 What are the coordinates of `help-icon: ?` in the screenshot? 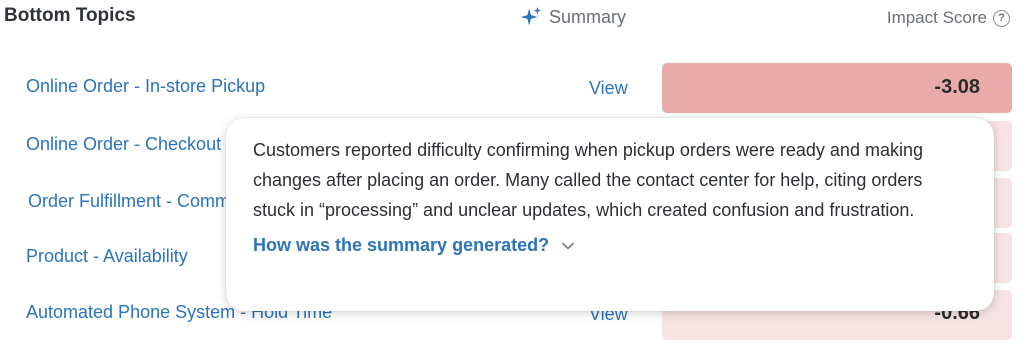 It's located at (1001, 18).